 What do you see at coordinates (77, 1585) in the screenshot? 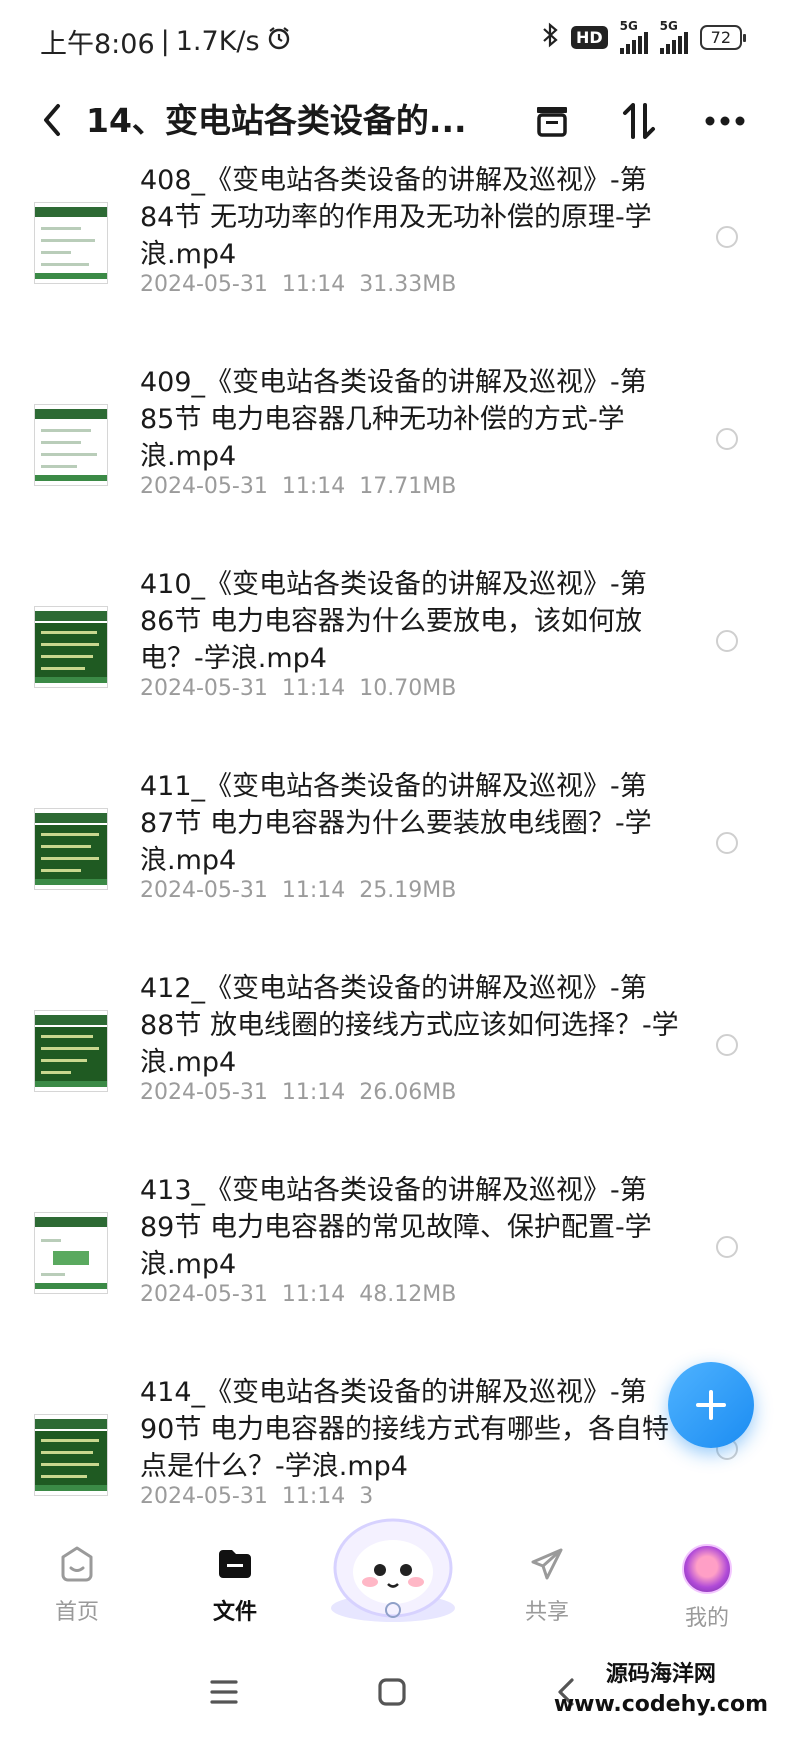
I see `nav-home: 首页` at bounding box center [77, 1585].